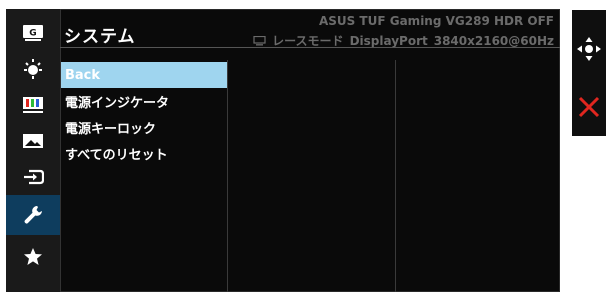 The image size is (608, 294). What do you see at coordinates (589, 73) in the screenshot?
I see `control-key-panel` at bounding box center [589, 73].